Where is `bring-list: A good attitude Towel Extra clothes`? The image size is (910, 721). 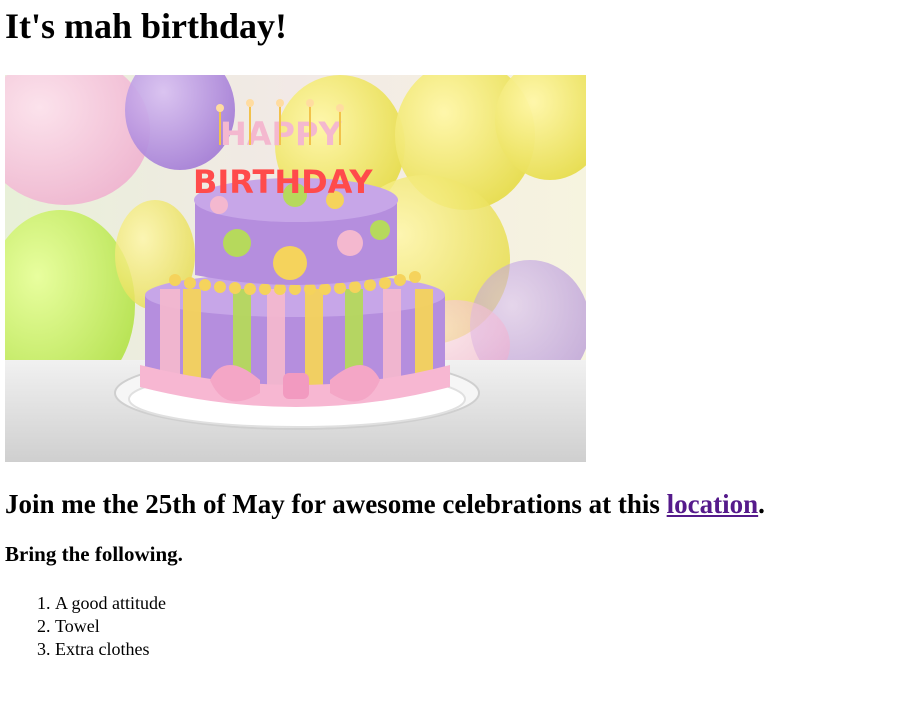 bring-list: A good attitude Towel Extra clothes is located at coordinates (455, 626).